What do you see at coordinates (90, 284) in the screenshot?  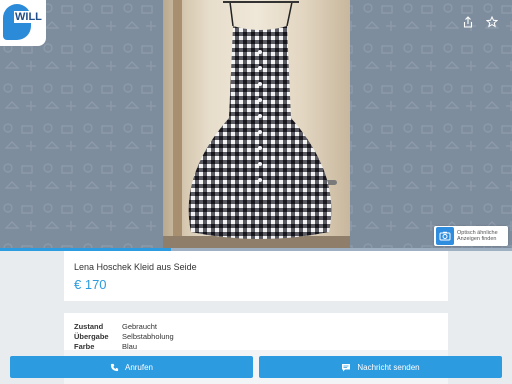 I see `listing-price: € 170` at bounding box center [90, 284].